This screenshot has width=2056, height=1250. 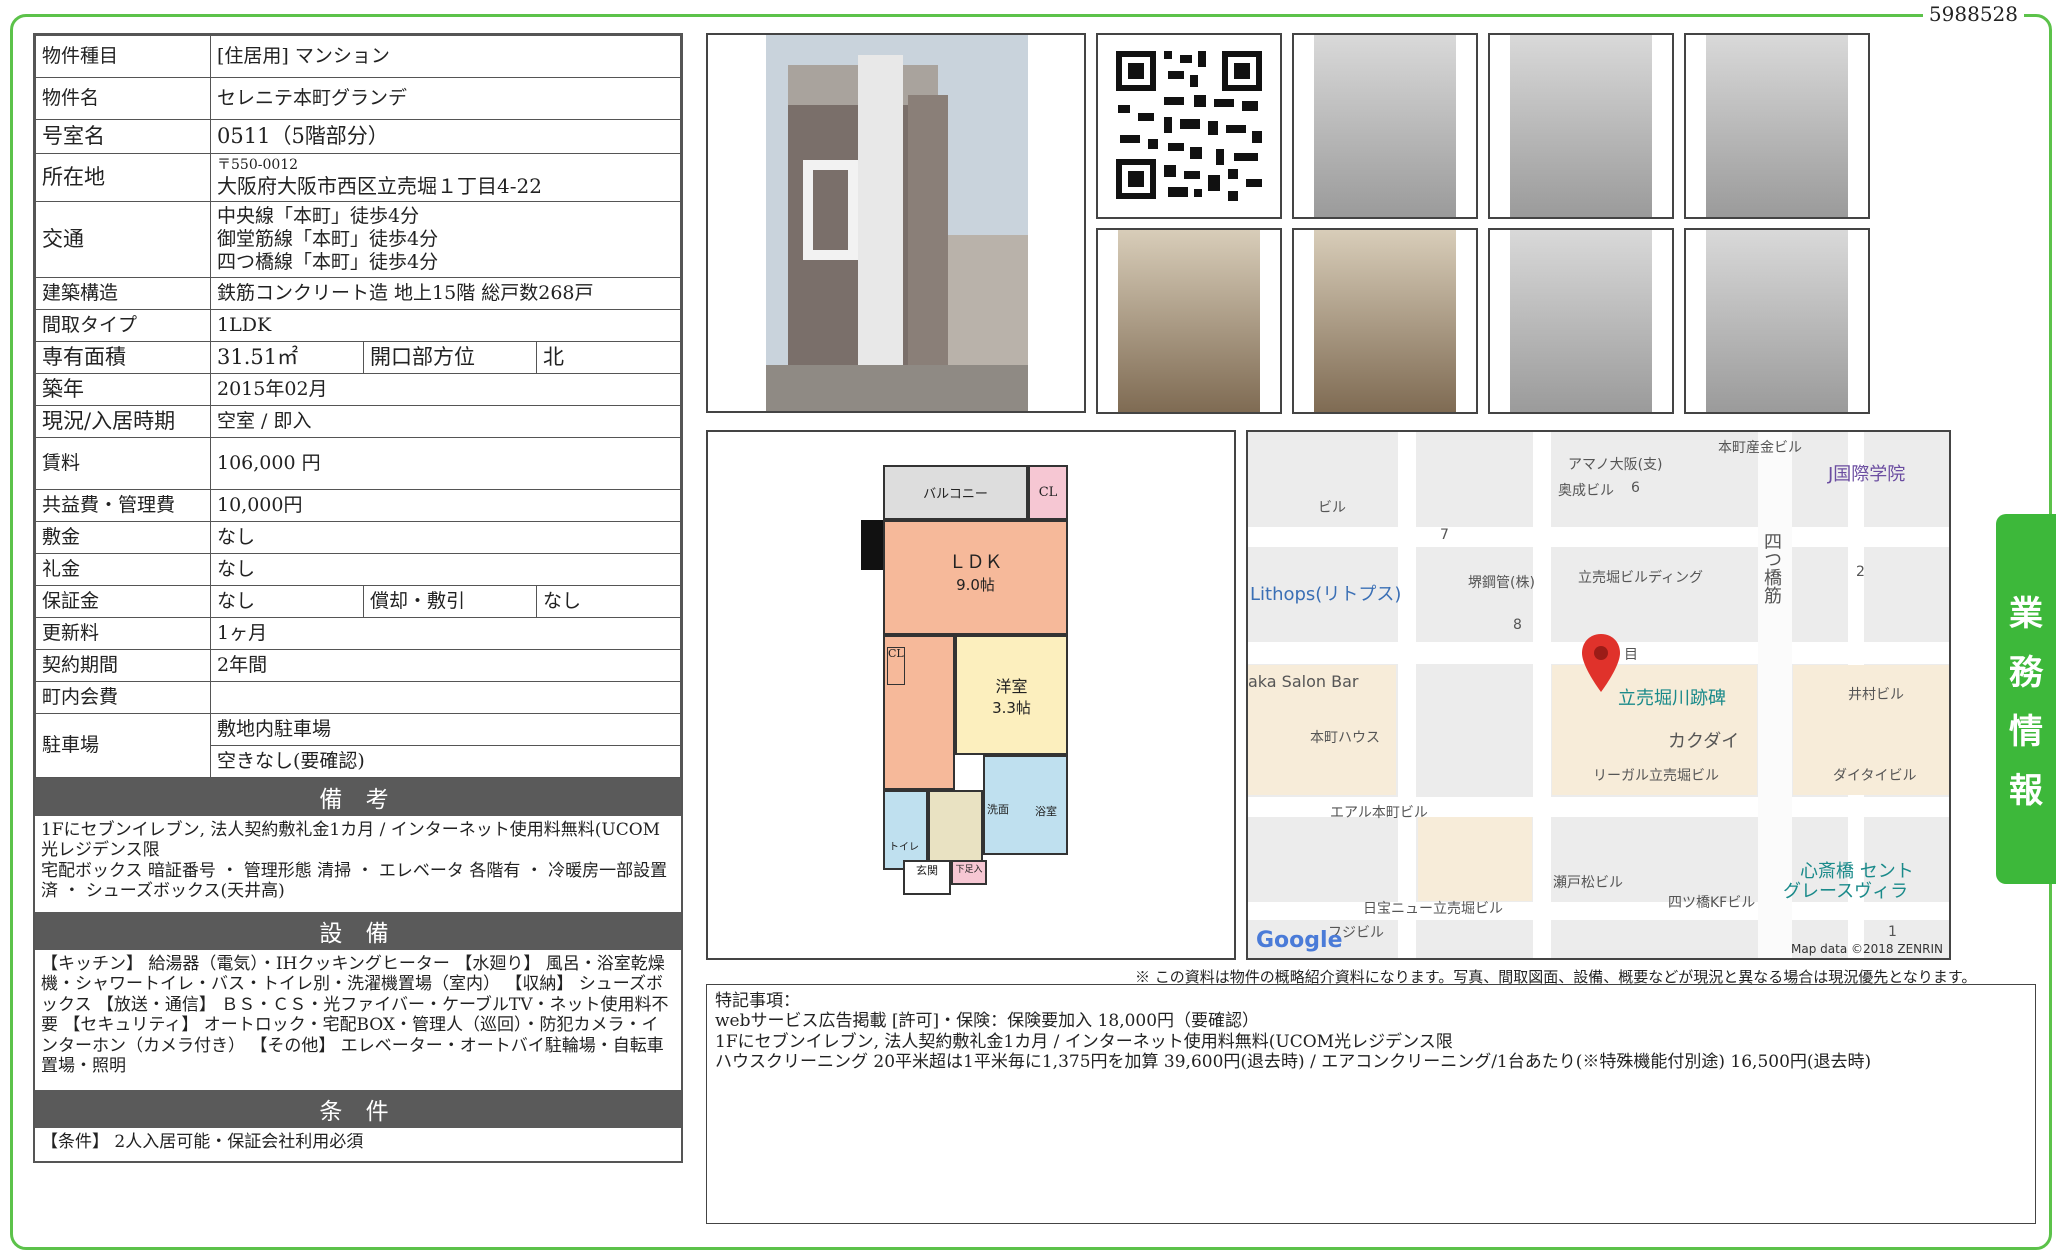 I want to click on zip-code: 〒550-0012, so click(x=258, y=165).